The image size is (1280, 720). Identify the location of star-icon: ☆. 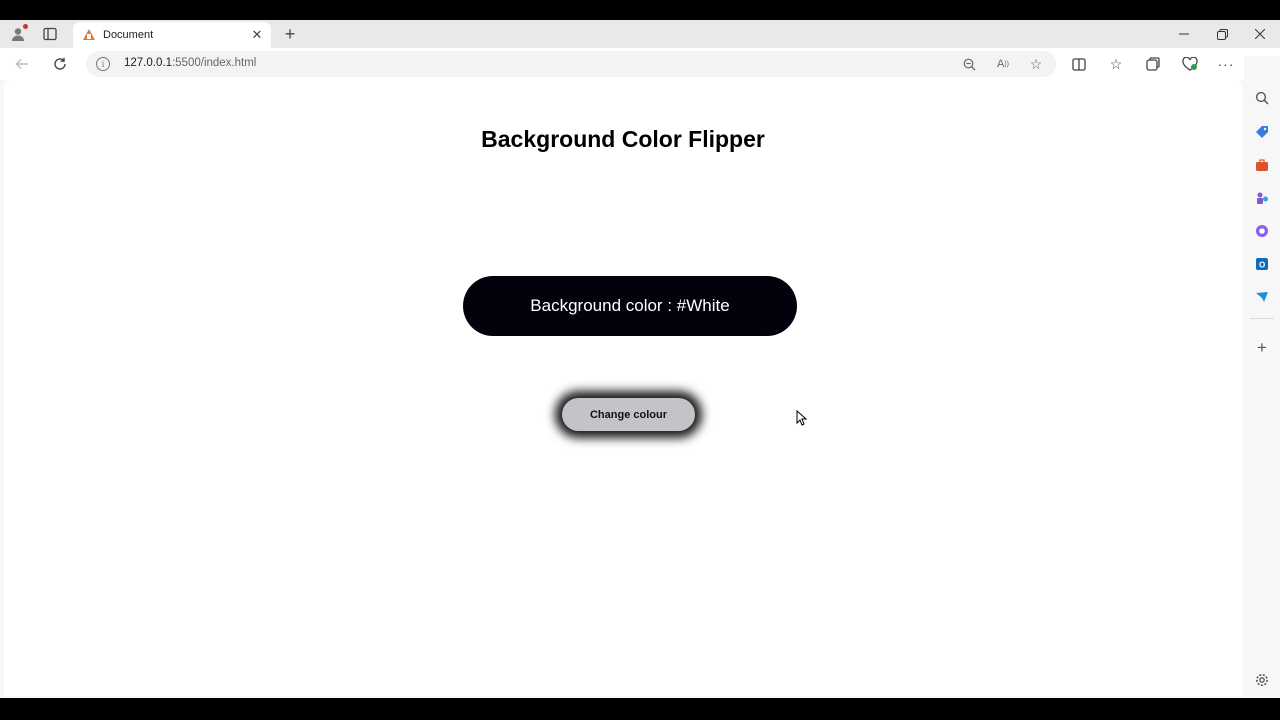
(1036, 64).